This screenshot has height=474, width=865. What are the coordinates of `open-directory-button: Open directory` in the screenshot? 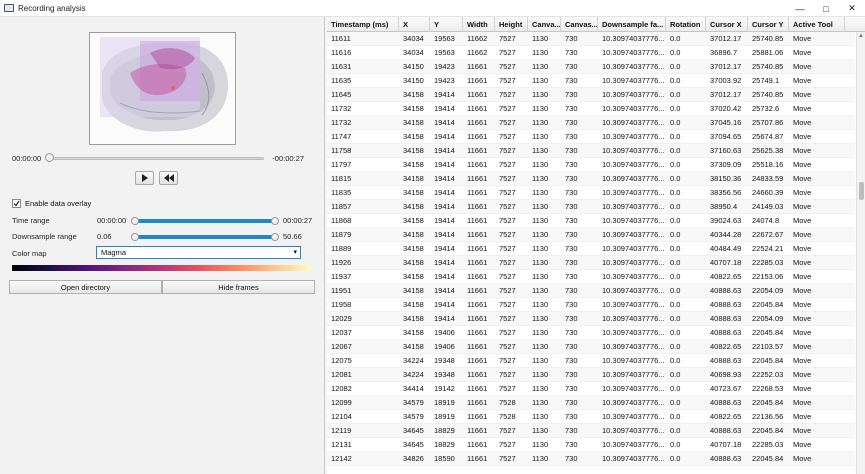 It's located at (85, 287).